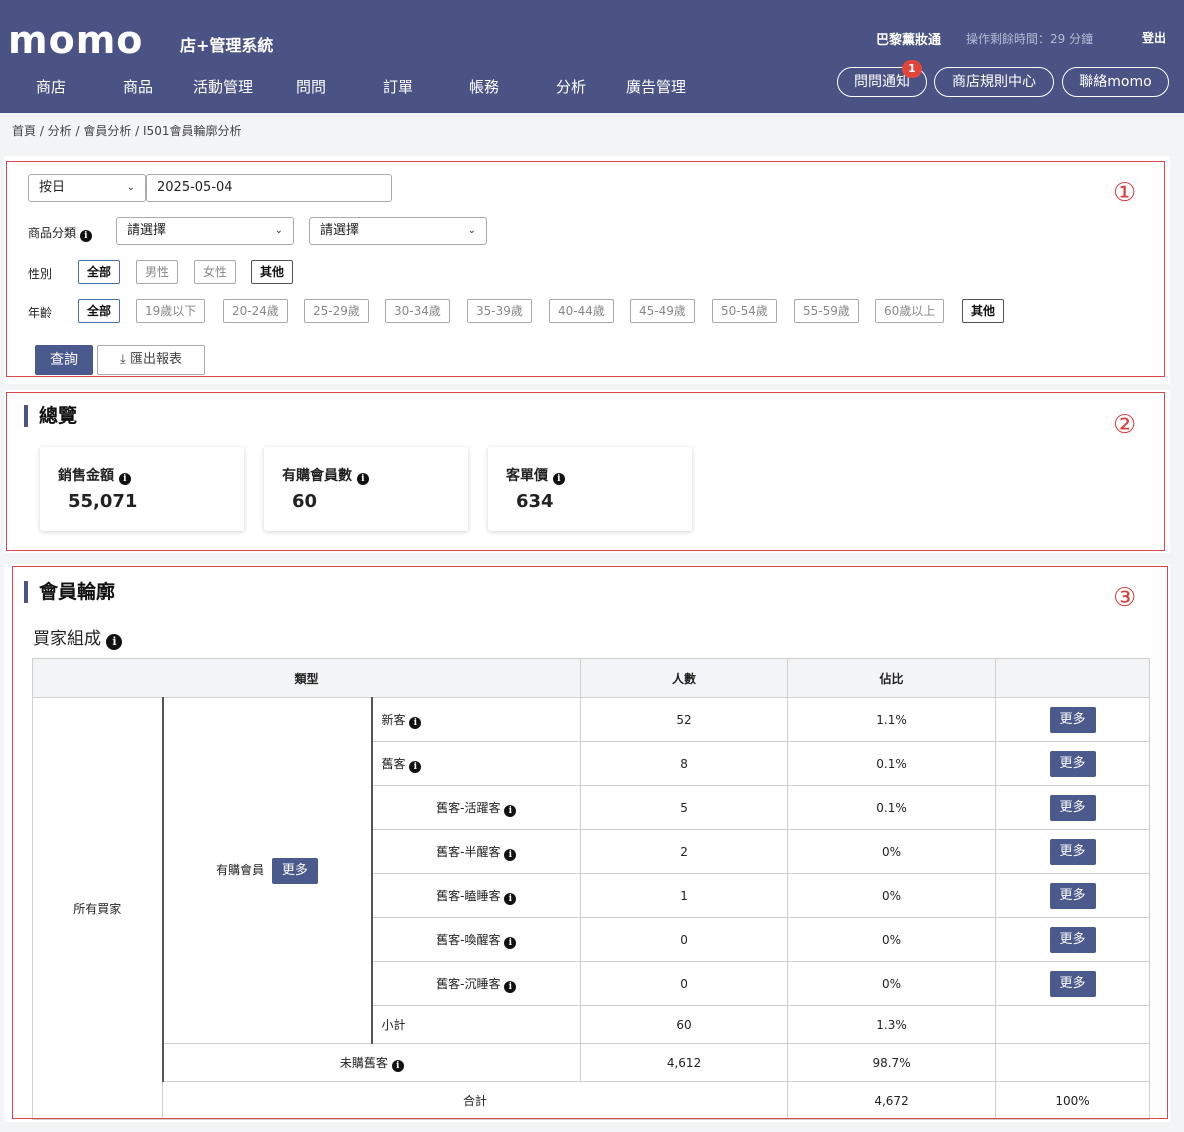 The width and height of the screenshot is (1184, 1132). Describe the element at coordinates (909, 40) in the screenshot. I see `store-name: 巴黎薰妝通` at that location.